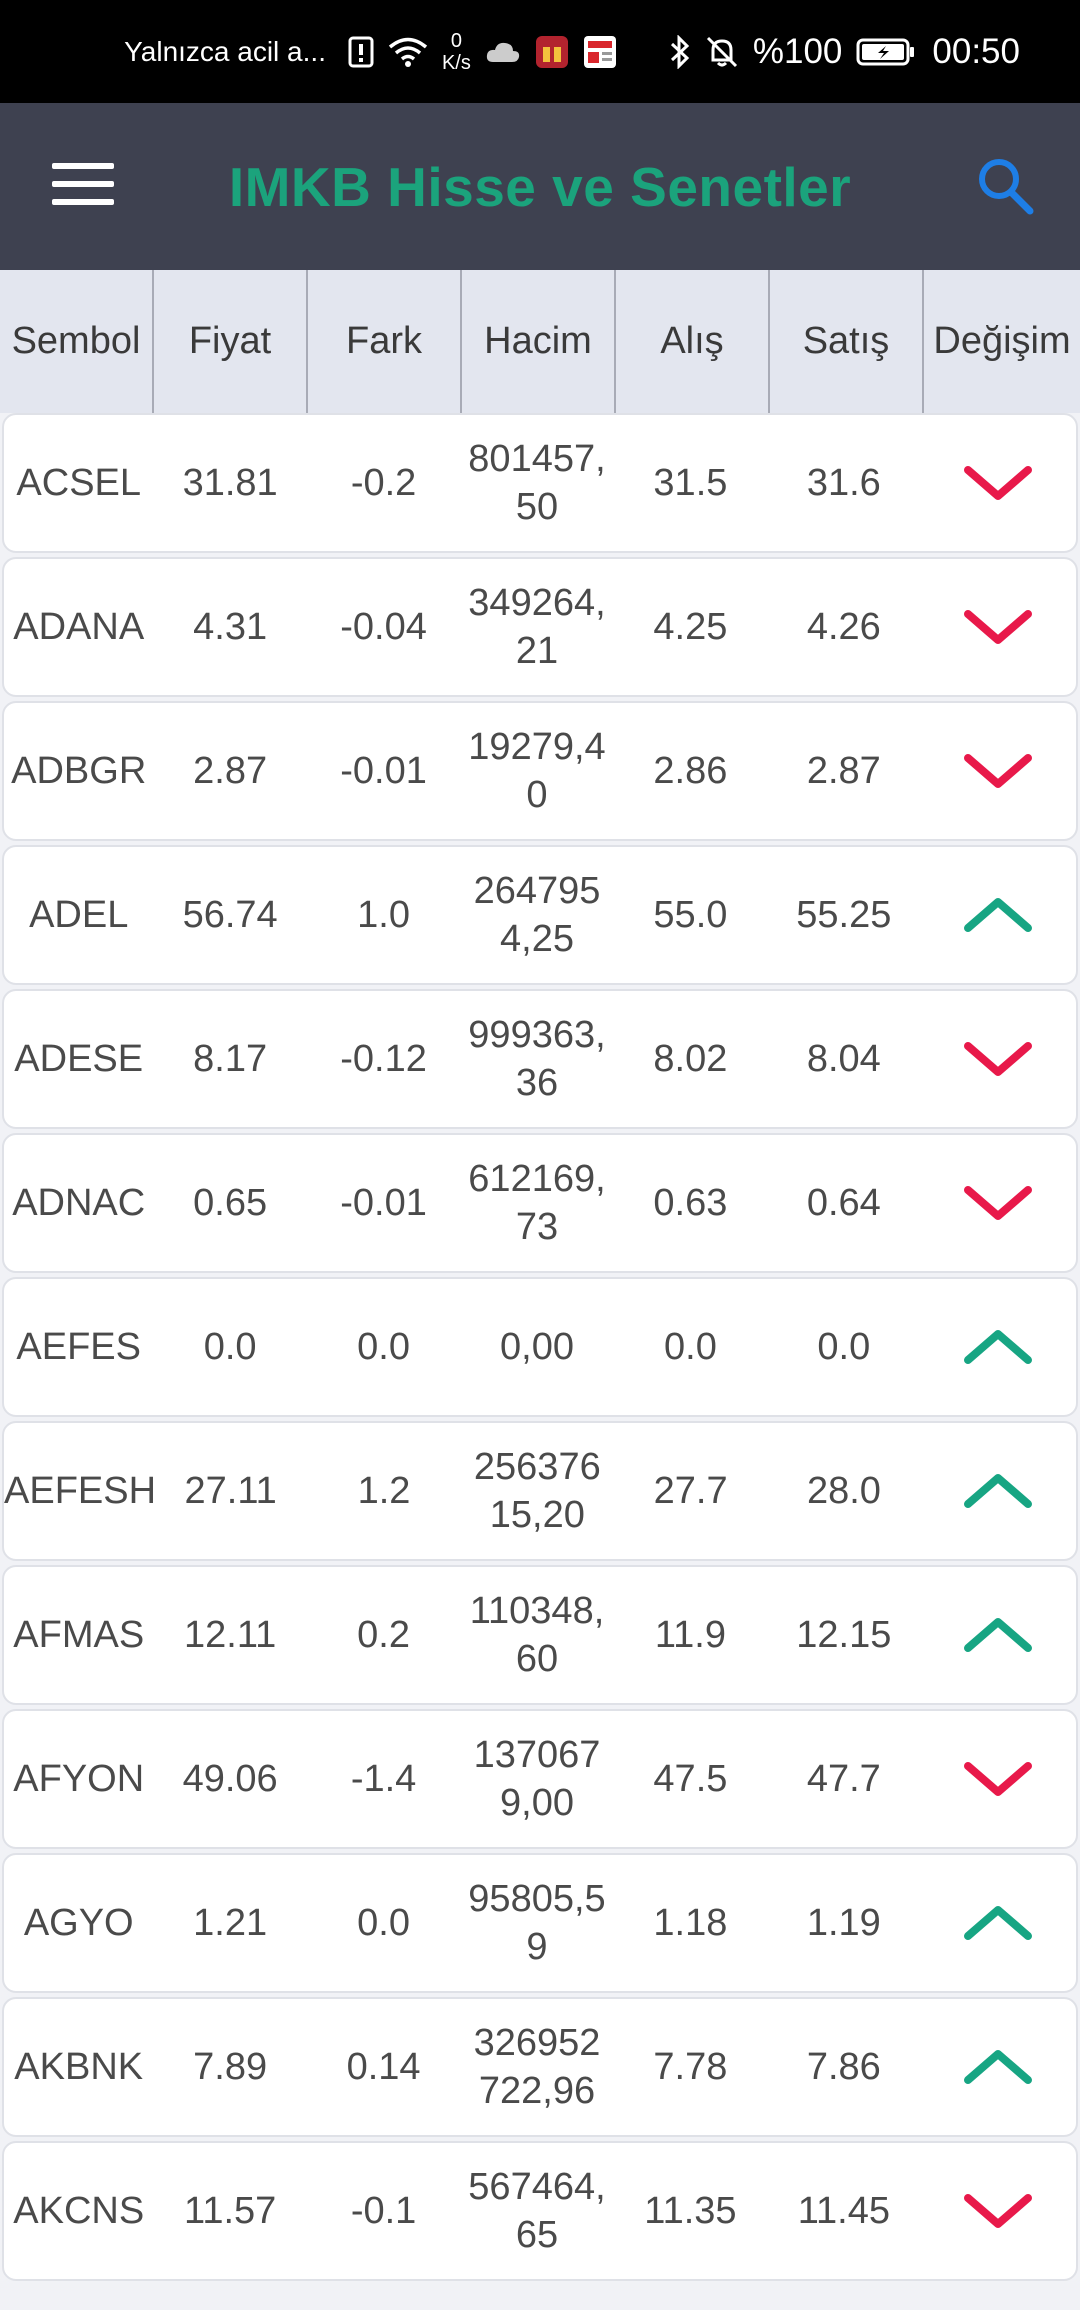 Image resolution: width=1080 pixels, height=2310 pixels. What do you see at coordinates (384, 1491) in the screenshot?
I see `stock-diff: 1.2` at bounding box center [384, 1491].